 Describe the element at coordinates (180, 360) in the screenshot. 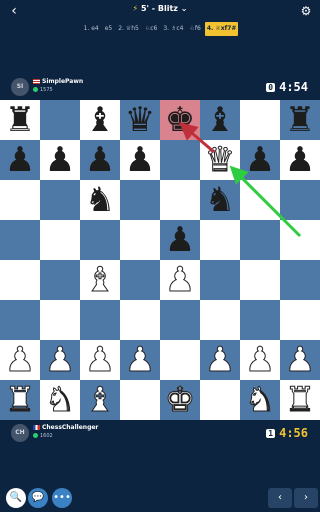

I see `square-e2` at that location.